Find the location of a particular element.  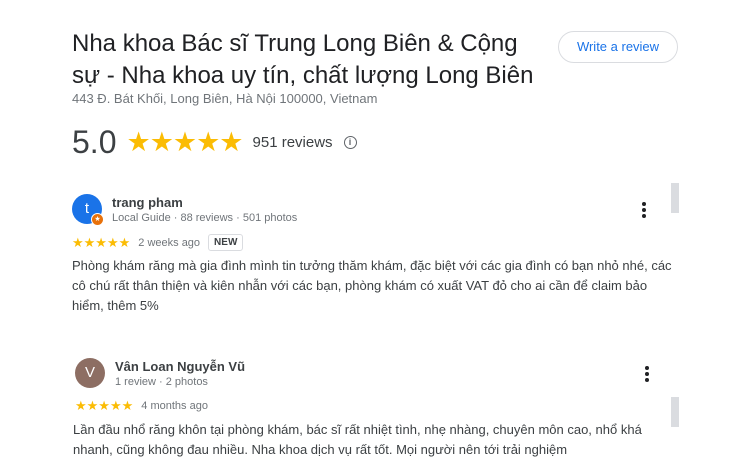

local-guide-badge-icon: ★ is located at coordinates (97, 219).